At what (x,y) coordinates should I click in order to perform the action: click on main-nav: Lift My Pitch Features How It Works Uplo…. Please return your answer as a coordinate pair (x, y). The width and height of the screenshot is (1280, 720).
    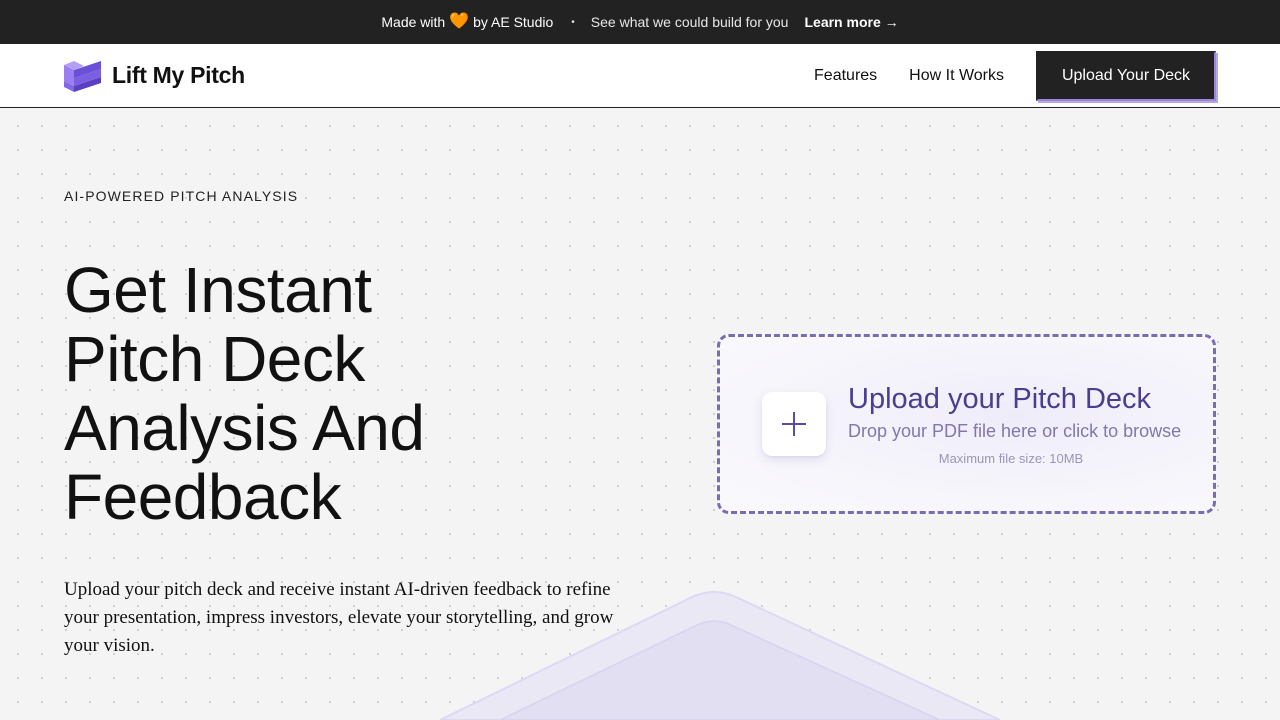
    Looking at the image, I should click on (640, 76).